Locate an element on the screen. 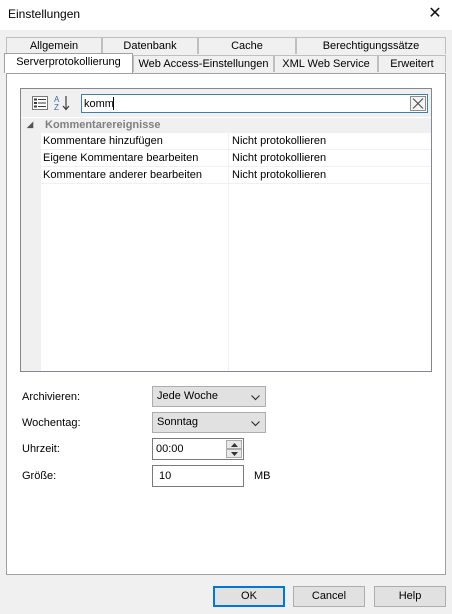  spinner-buttons is located at coordinates (234, 449).